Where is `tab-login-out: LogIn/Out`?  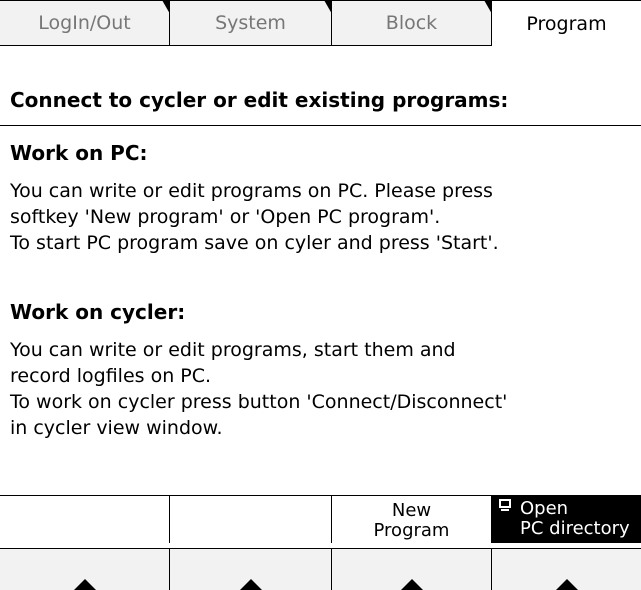 tab-login-out: LogIn/Out is located at coordinates (85, 23).